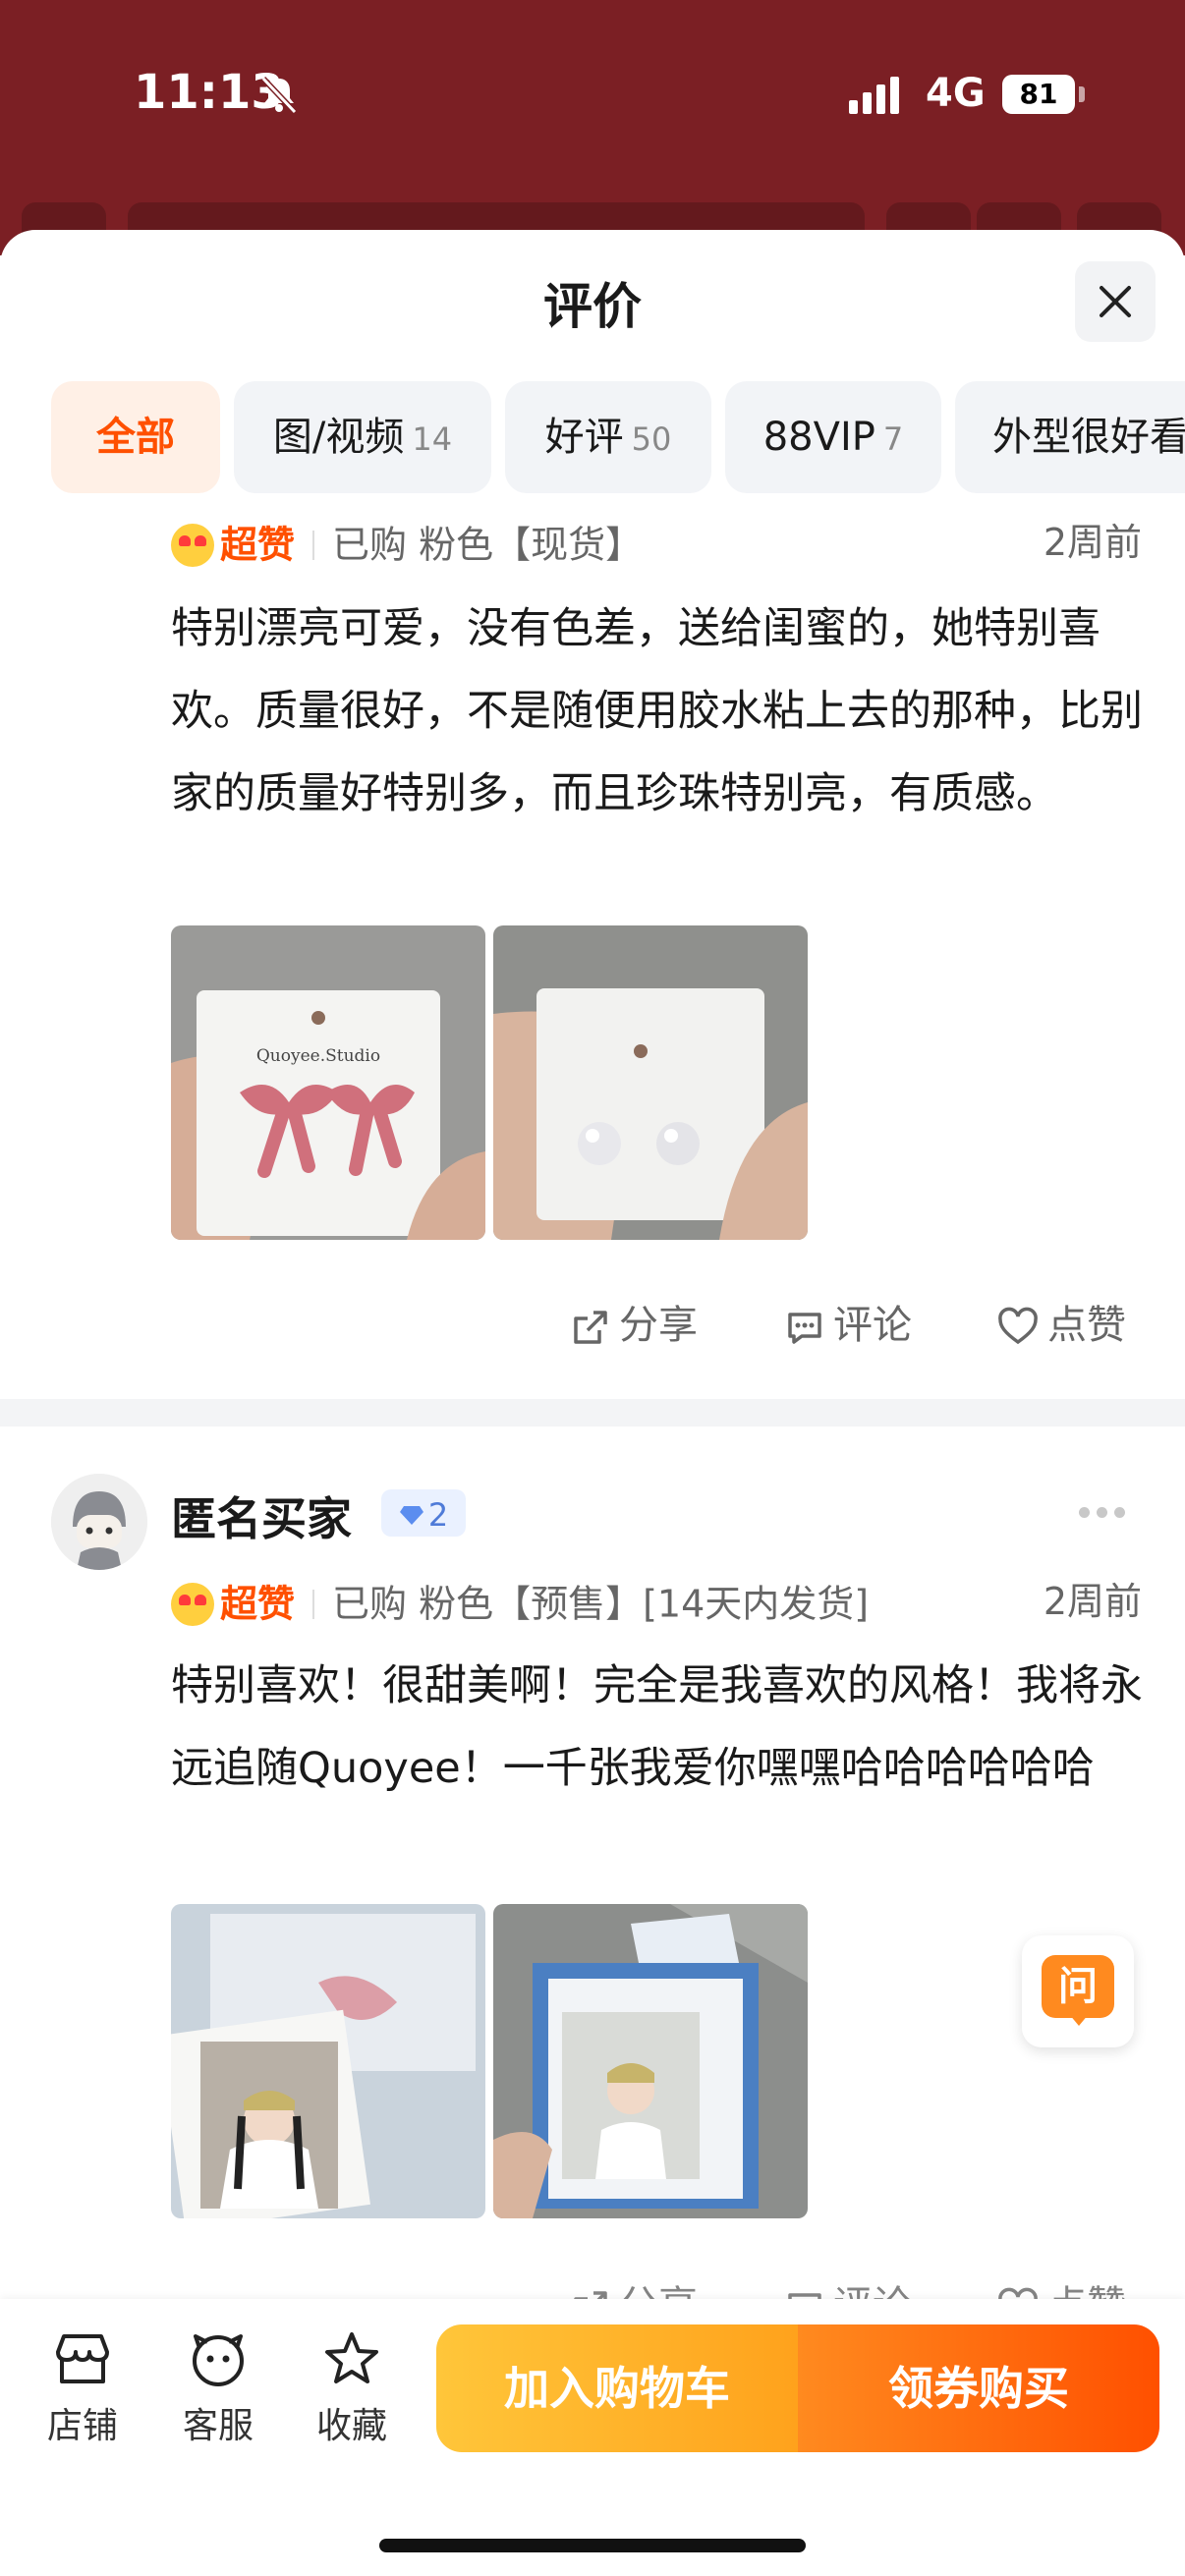 Image resolution: width=1185 pixels, height=2576 pixels. Describe the element at coordinates (424, 1513) in the screenshot. I see `member-level-badge: 2` at that location.